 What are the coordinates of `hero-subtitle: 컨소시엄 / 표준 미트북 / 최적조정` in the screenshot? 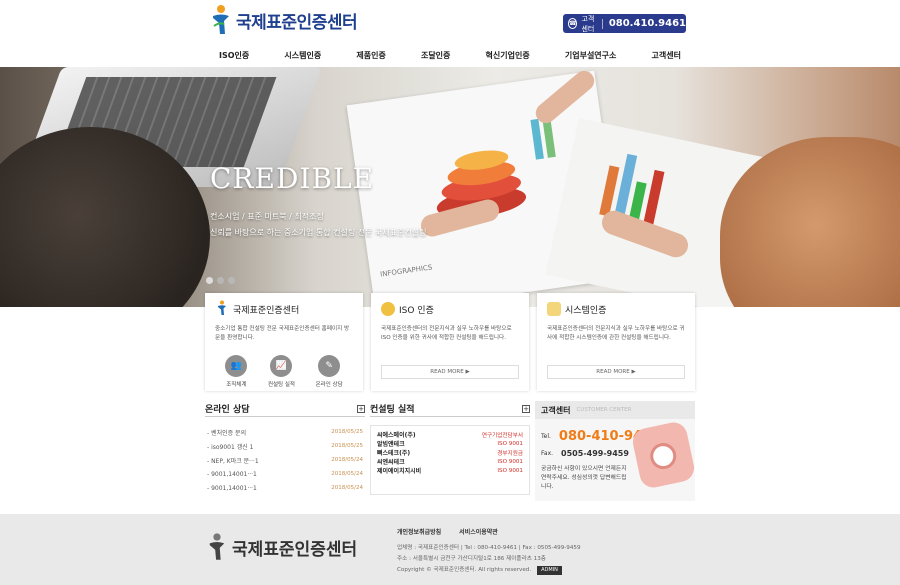 It's located at (267, 216).